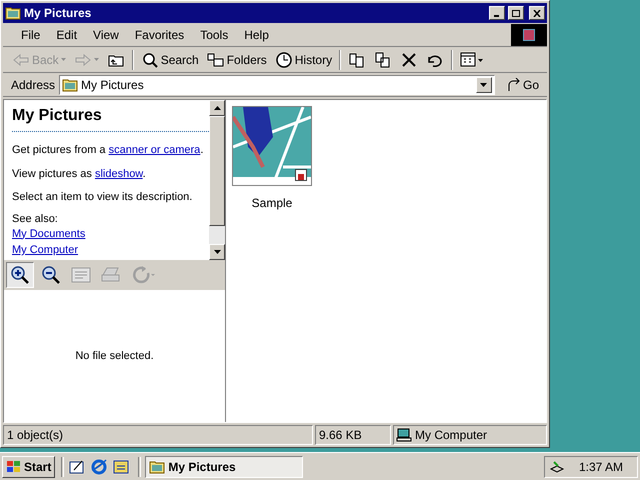  Describe the element at coordinates (224, 467) in the screenshot. I see `taskbar-window-button: My Pictures` at that location.